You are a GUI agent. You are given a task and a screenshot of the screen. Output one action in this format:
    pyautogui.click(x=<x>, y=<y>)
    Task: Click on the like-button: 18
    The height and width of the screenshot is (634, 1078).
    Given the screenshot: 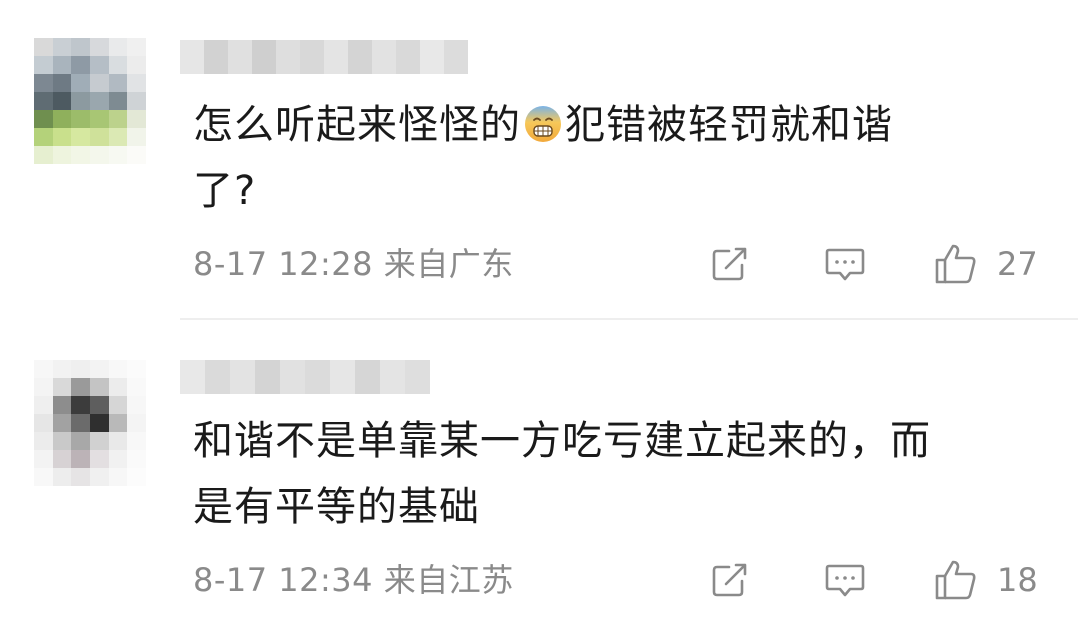 What is the action you would take?
    pyautogui.click(x=985, y=580)
    